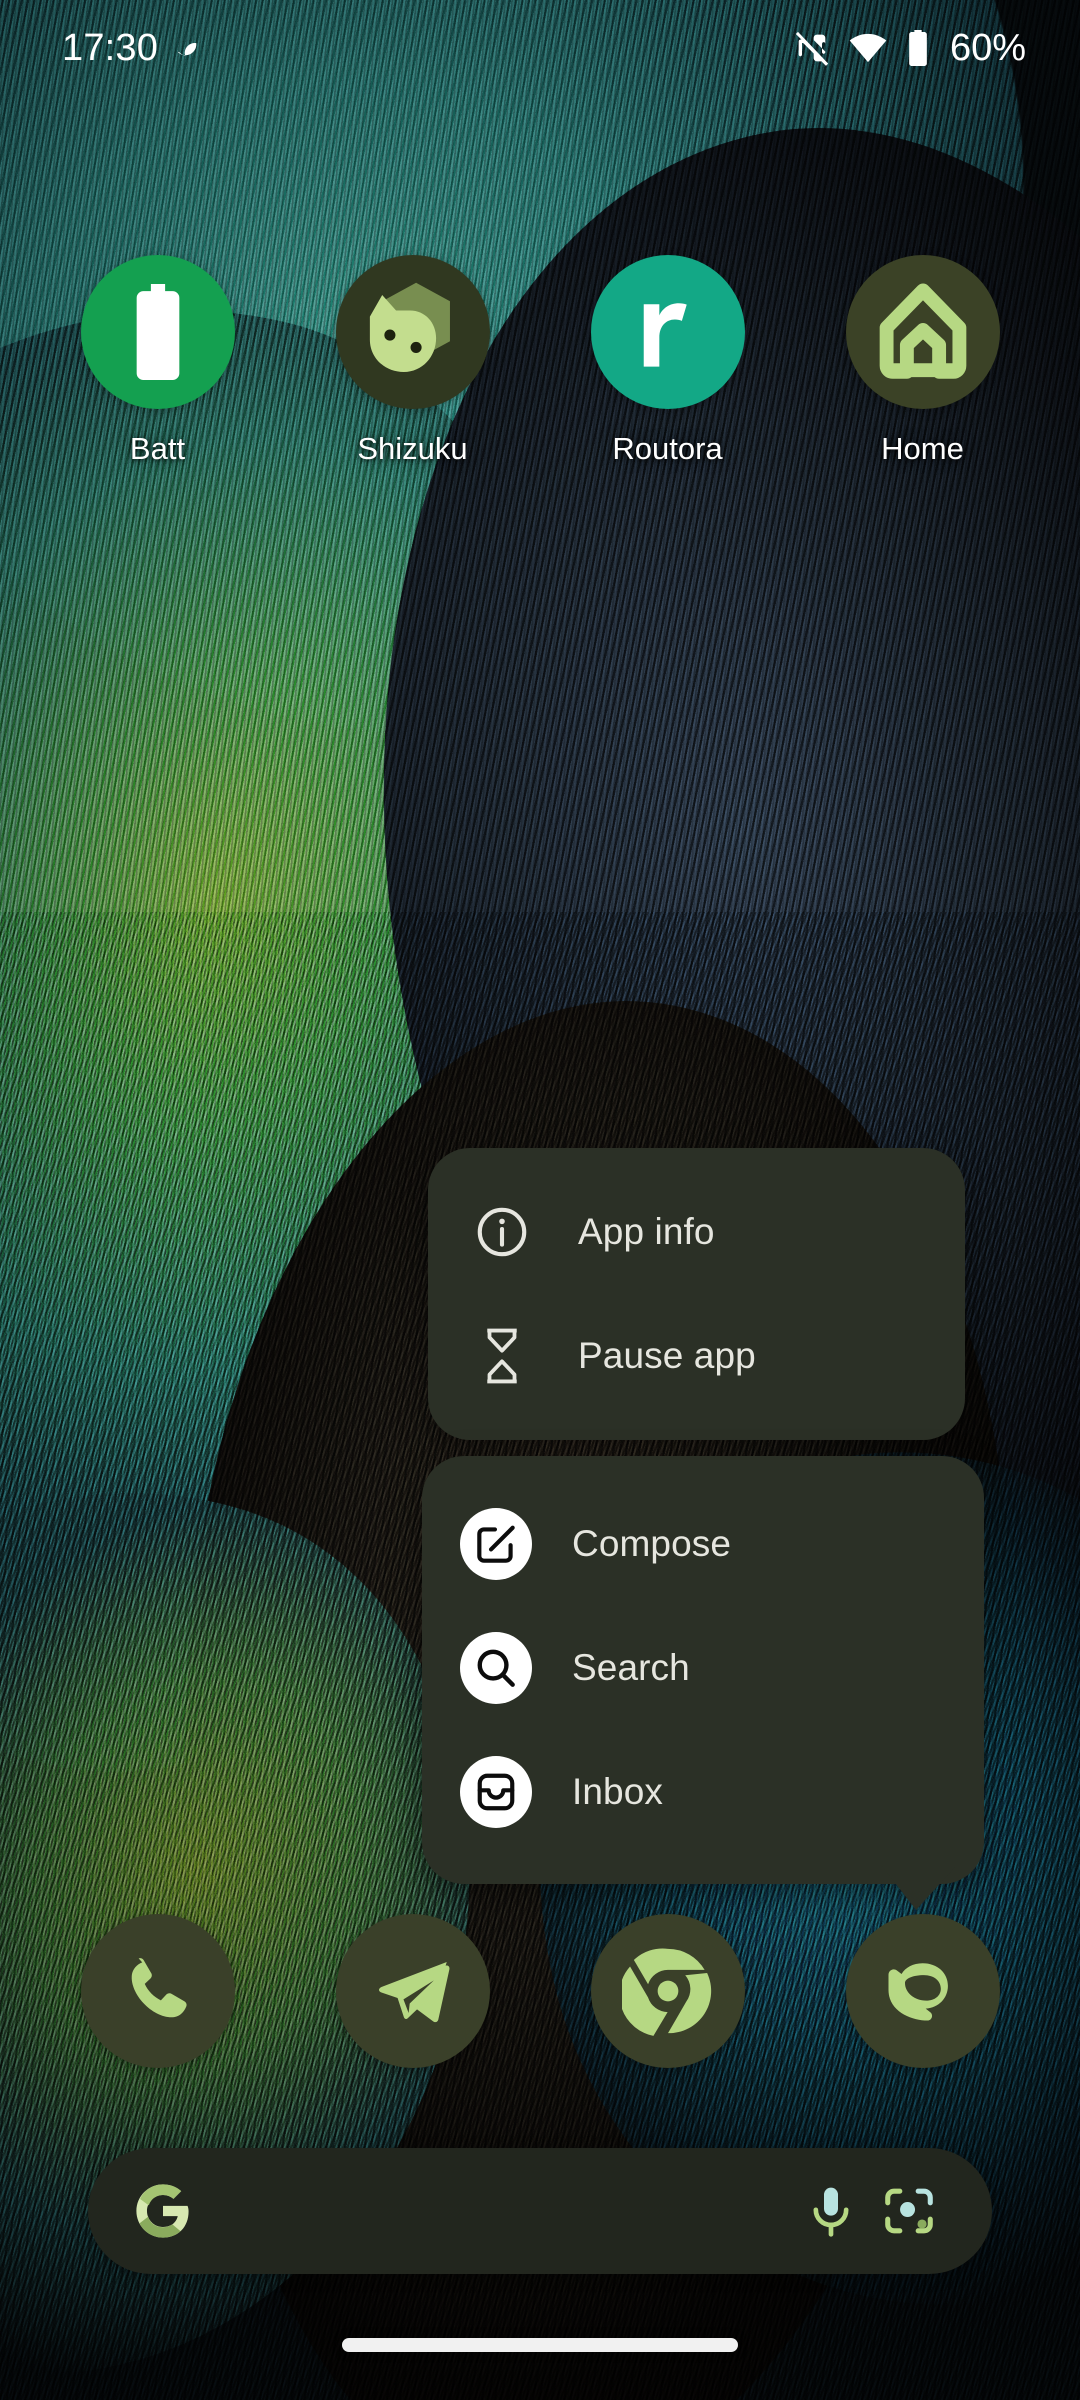 This screenshot has height=2400, width=1080. I want to click on status-bar-left: 17:30, so click(133, 48).